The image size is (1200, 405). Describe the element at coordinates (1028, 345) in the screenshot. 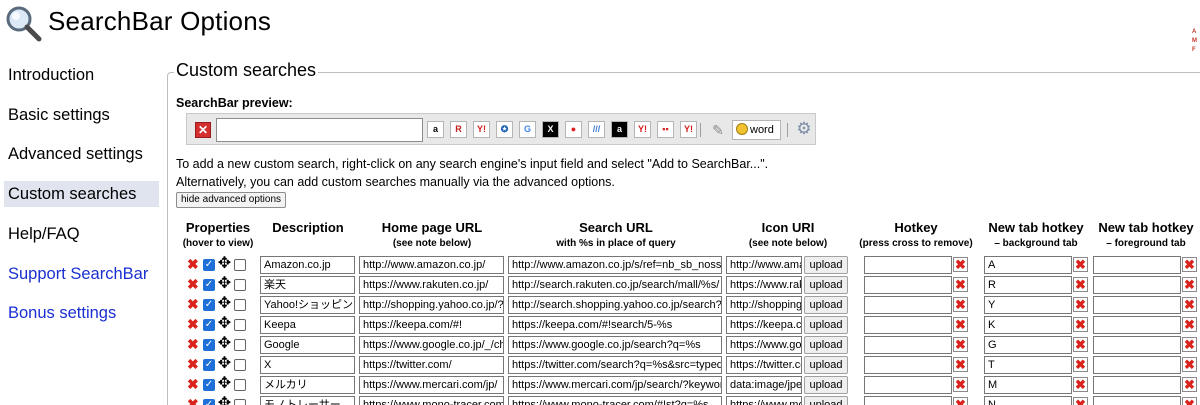

I see `bg-hotkey-field: G` at that location.